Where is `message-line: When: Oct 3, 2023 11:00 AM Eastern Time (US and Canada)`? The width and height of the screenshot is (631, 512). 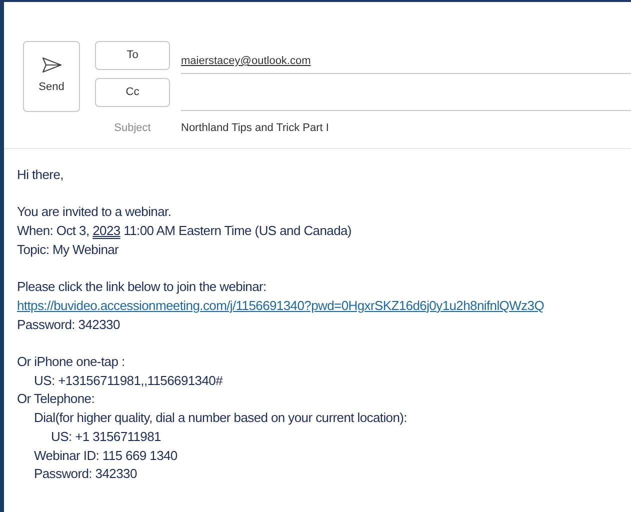 message-line: When: Oct 3, 2023 11:00 AM Eastern Time (US and Canada) is located at coordinates (184, 231).